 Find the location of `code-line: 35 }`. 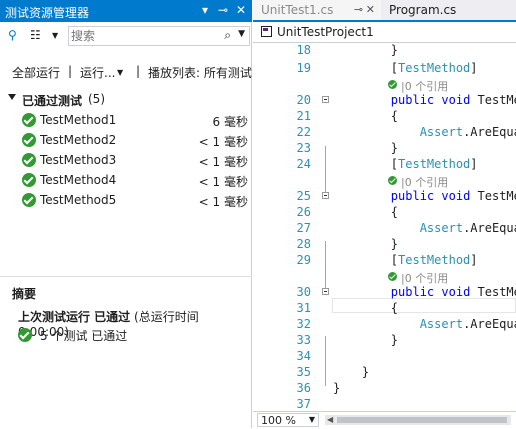

code-line: 35 } is located at coordinates (384, 373).